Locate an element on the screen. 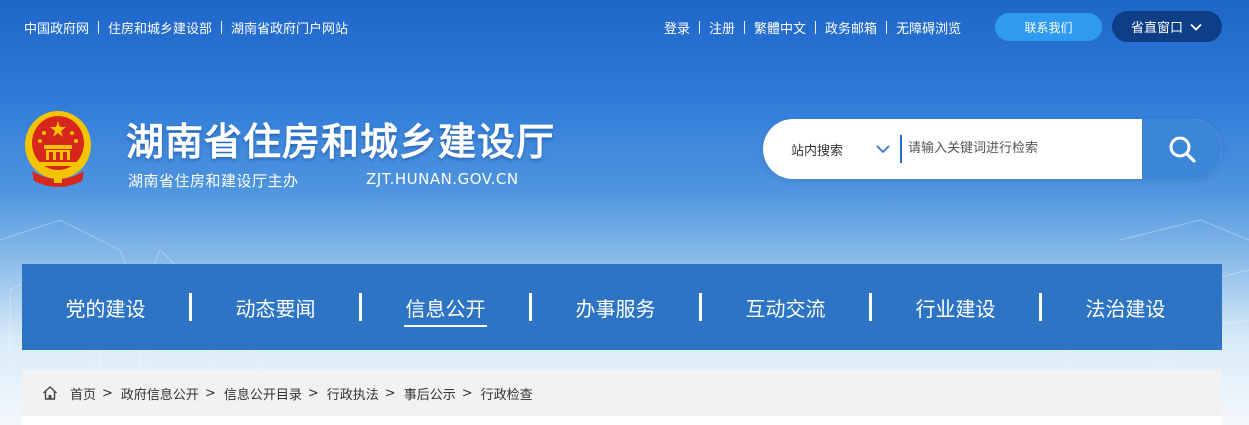  content-area-edge is located at coordinates (622, 420).